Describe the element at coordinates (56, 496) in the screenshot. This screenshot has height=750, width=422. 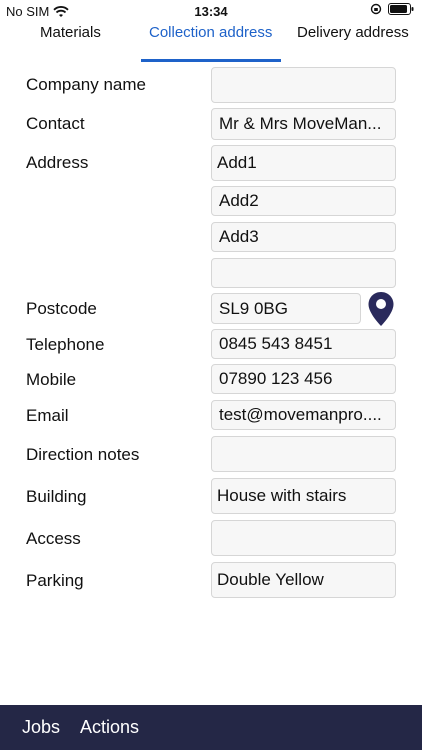
I see `building-label: Building` at that location.